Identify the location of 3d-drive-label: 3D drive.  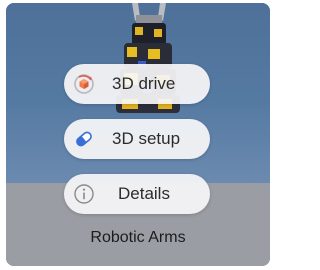
(144, 83).